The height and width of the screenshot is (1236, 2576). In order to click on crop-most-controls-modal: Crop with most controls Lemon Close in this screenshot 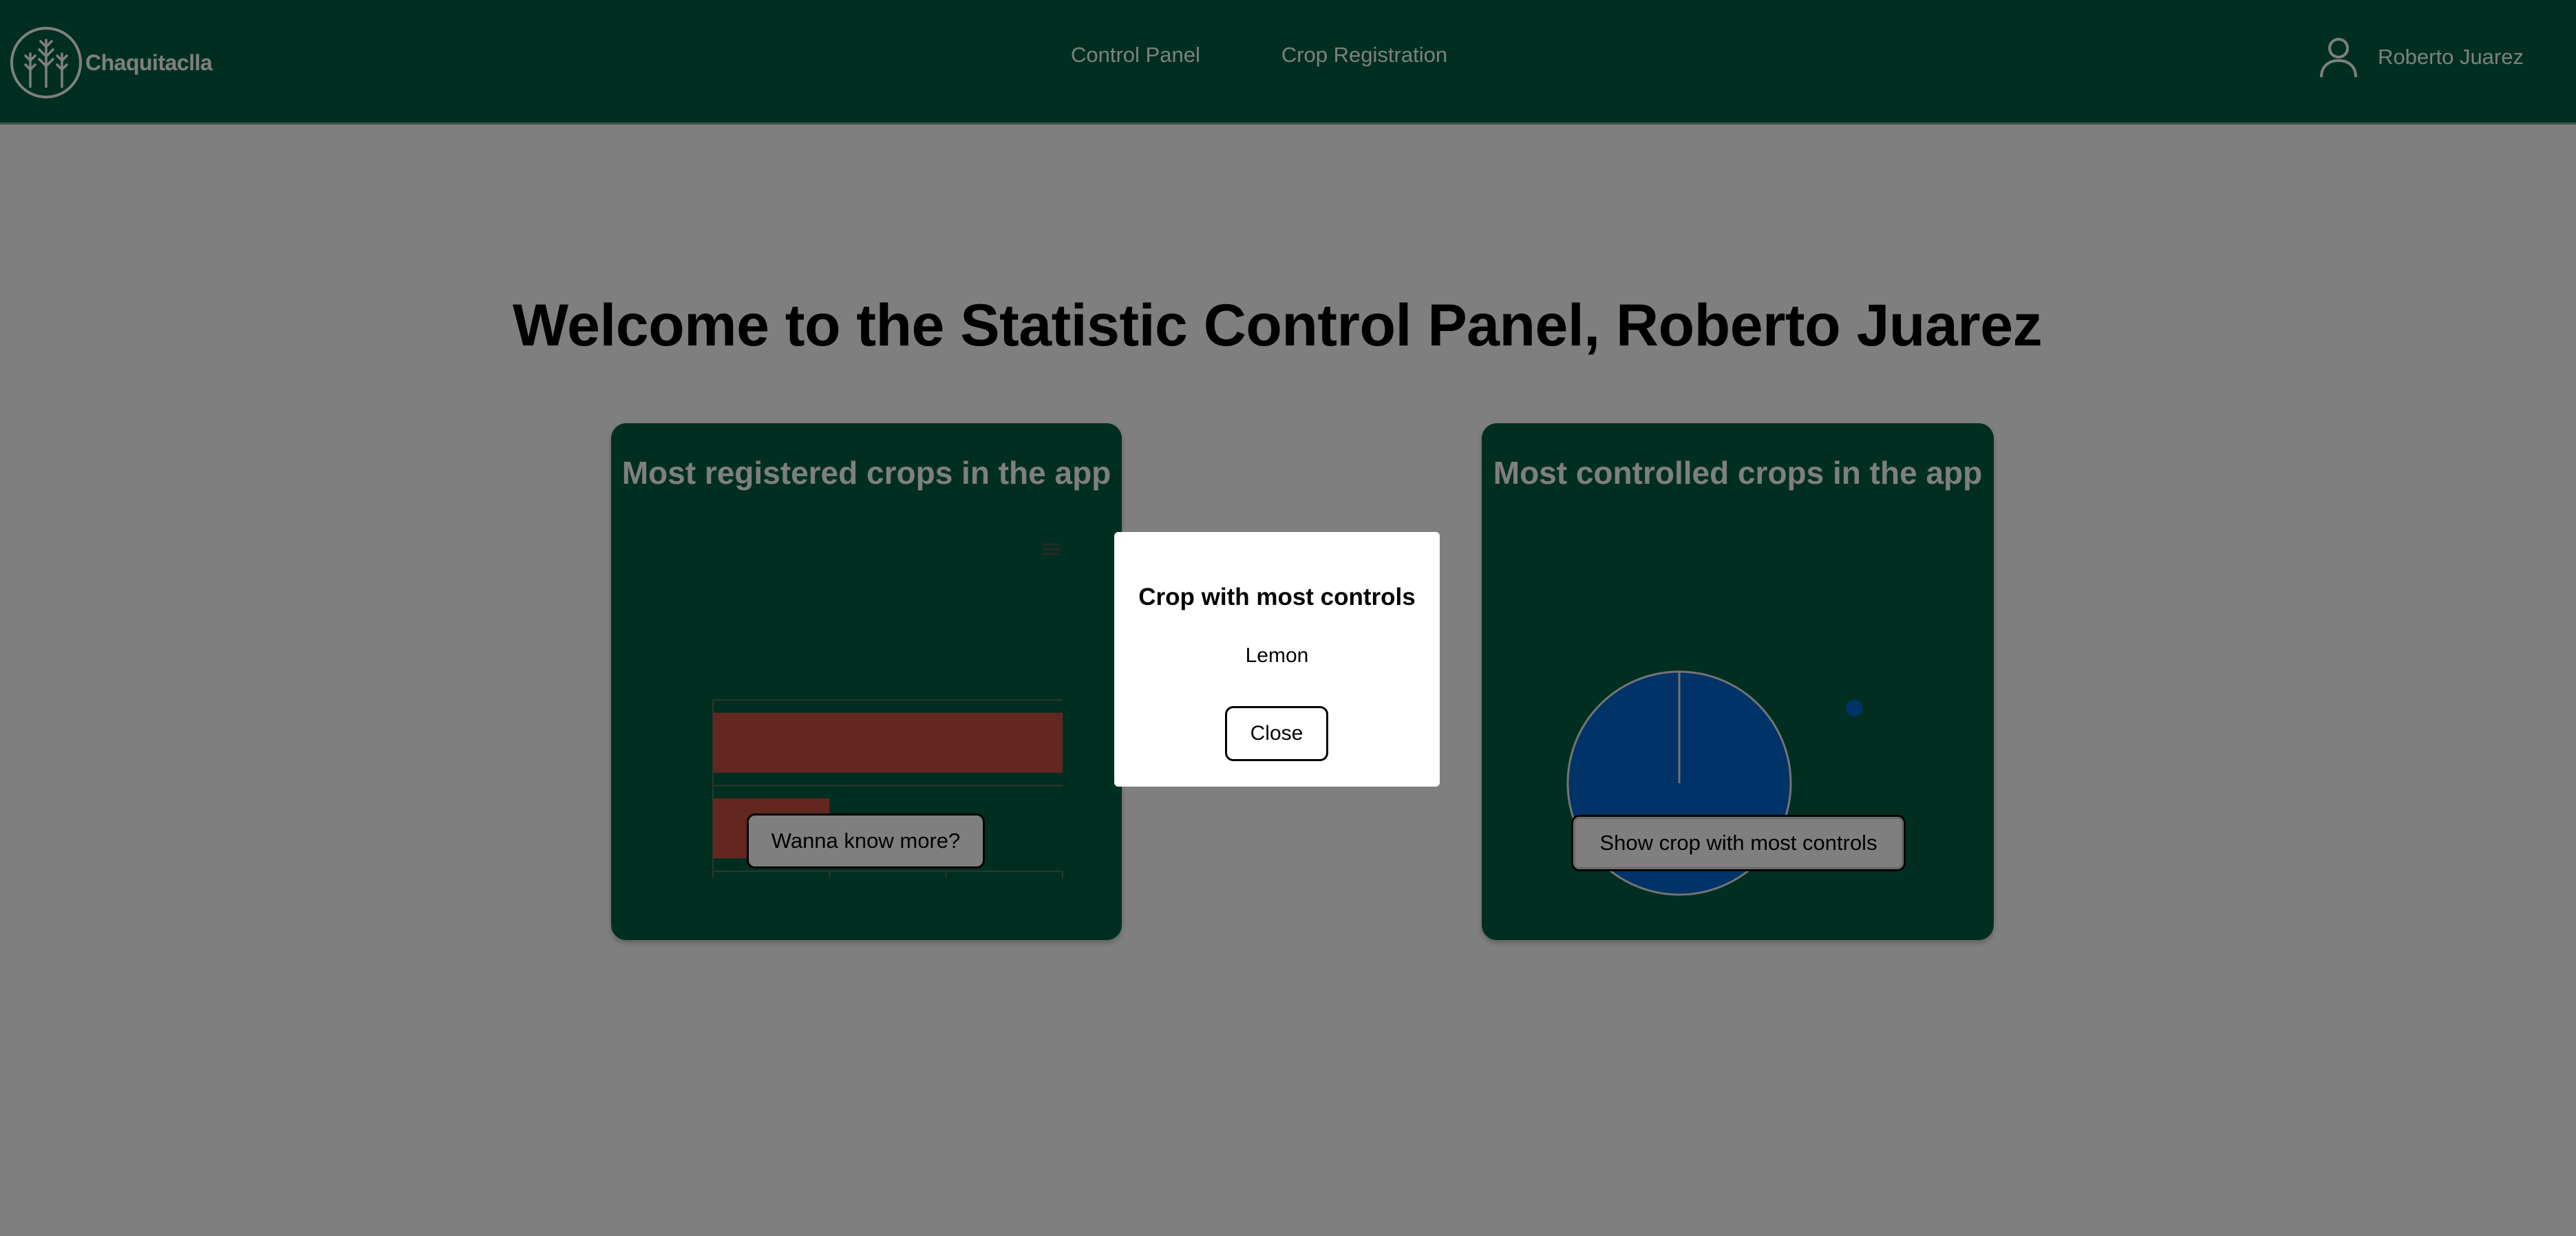, I will do `click(1277, 659)`.